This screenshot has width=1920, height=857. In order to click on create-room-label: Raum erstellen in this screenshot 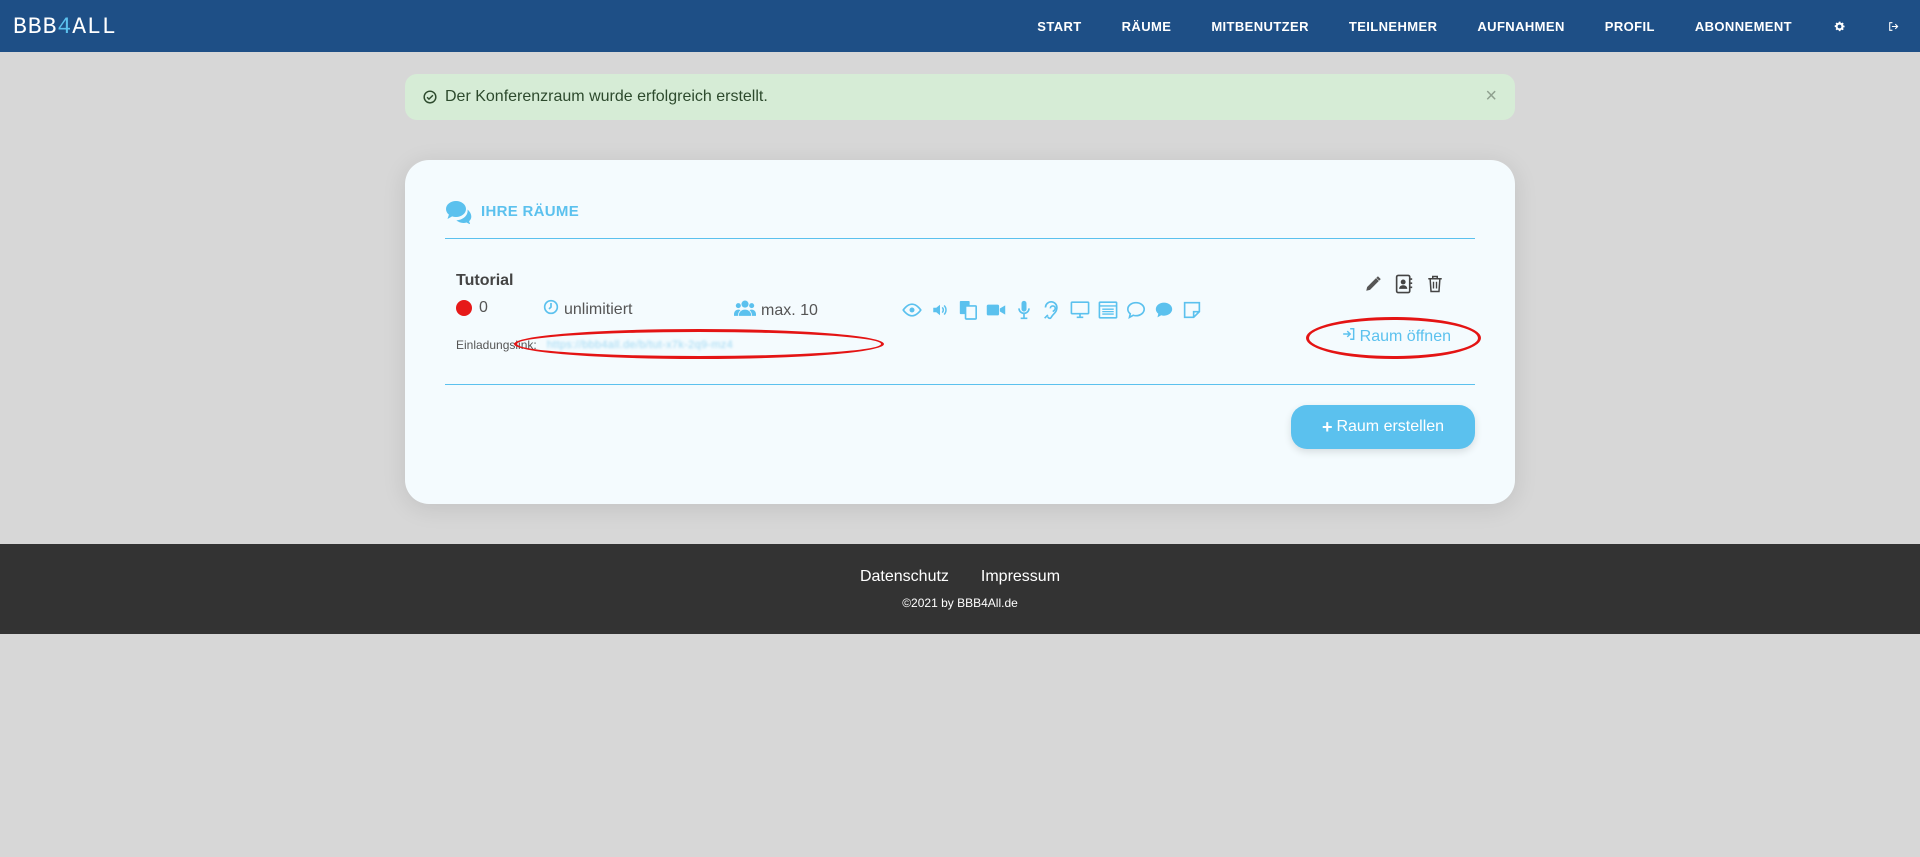, I will do `click(1390, 426)`.